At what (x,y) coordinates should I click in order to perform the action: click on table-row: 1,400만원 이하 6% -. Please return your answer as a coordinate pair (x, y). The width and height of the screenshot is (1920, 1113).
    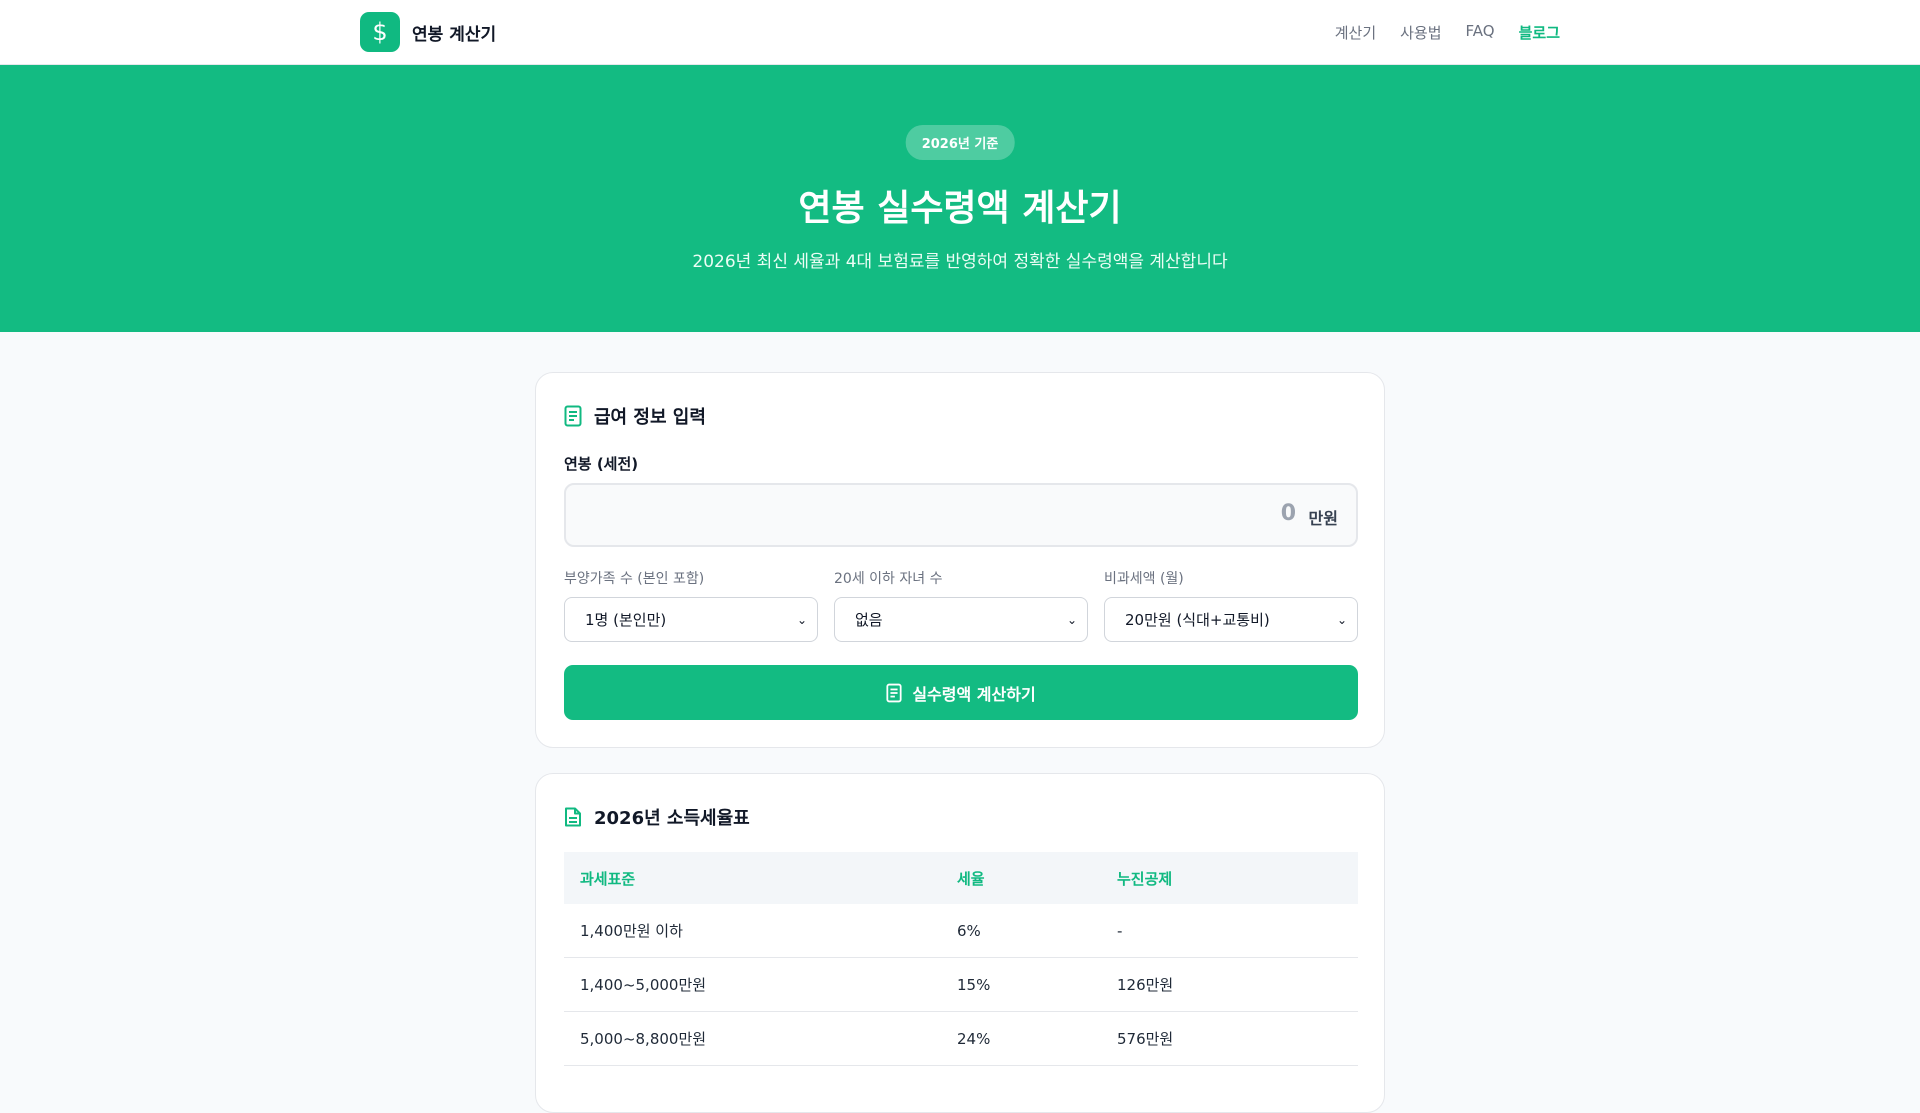
    Looking at the image, I should click on (961, 931).